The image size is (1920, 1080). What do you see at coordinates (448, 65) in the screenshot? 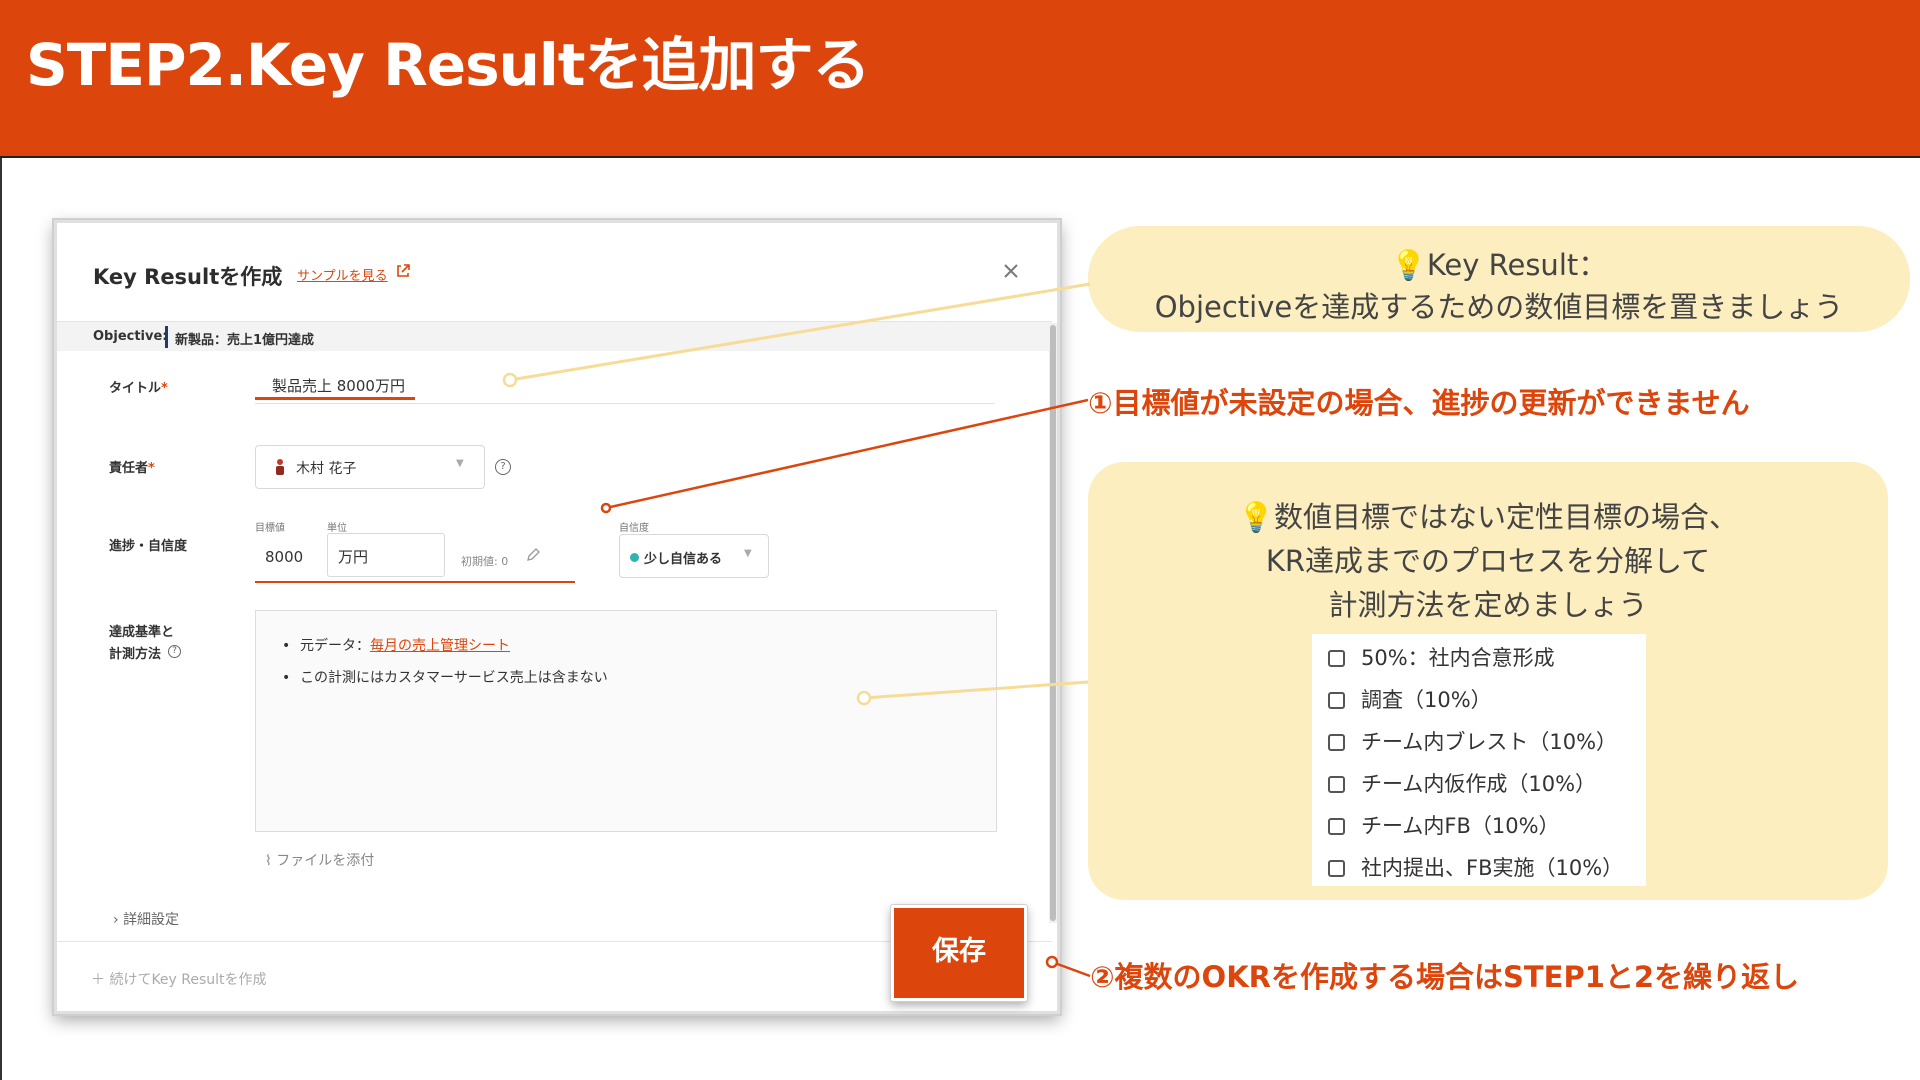
I see `slide-title: STEP2.Key Resultを追加する` at bounding box center [448, 65].